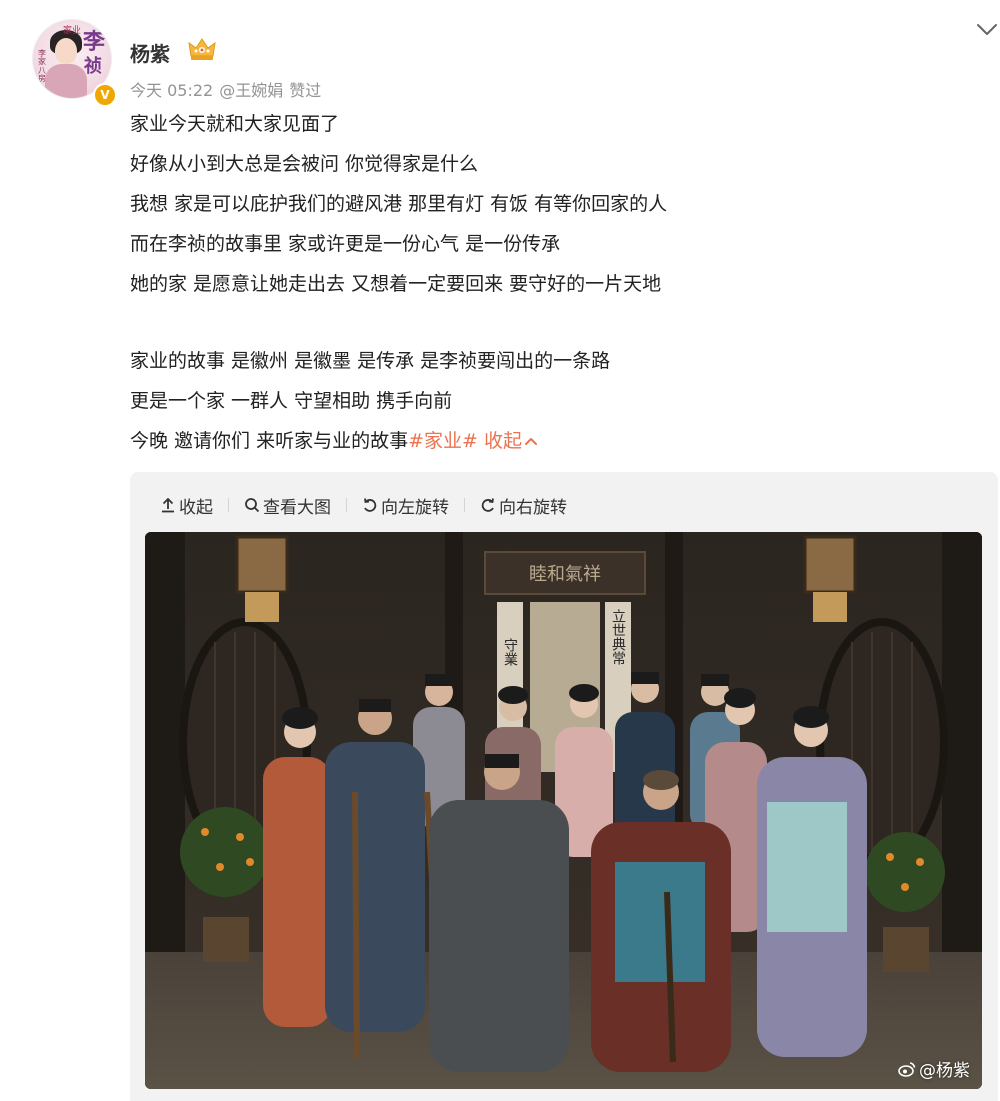  What do you see at coordinates (370, 505) in the screenshot?
I see `rotate-left-icon` at bounding box center [370, 505].